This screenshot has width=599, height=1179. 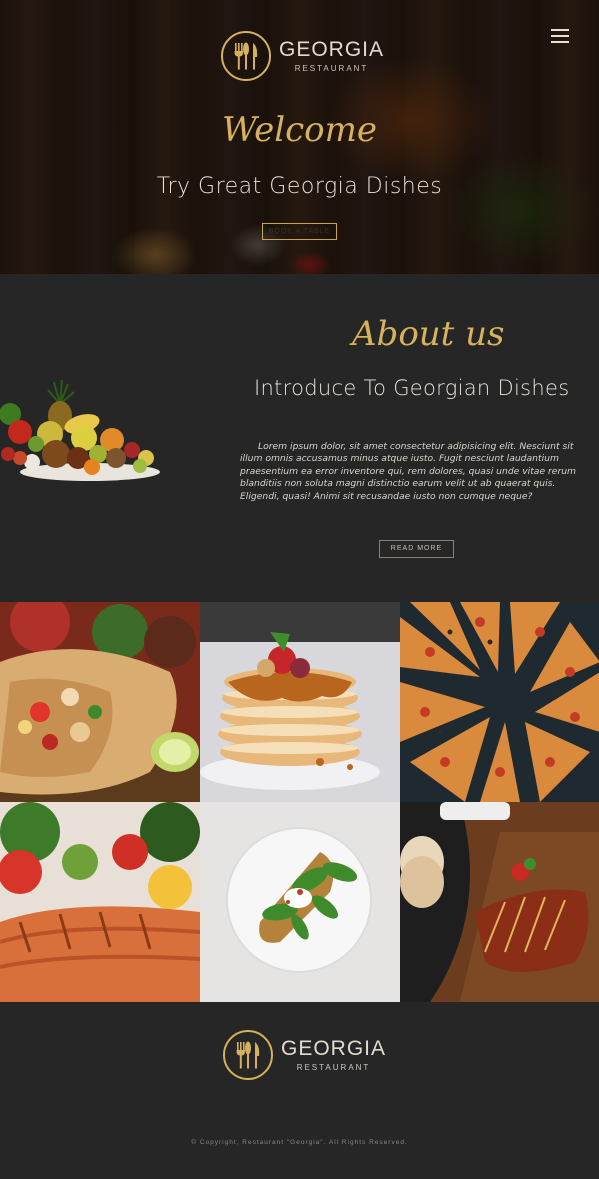 What do you see at coordinates (560, 36) in the screenshot?
I see `hamburger-menu-icon` at bounding box center [560, 36].